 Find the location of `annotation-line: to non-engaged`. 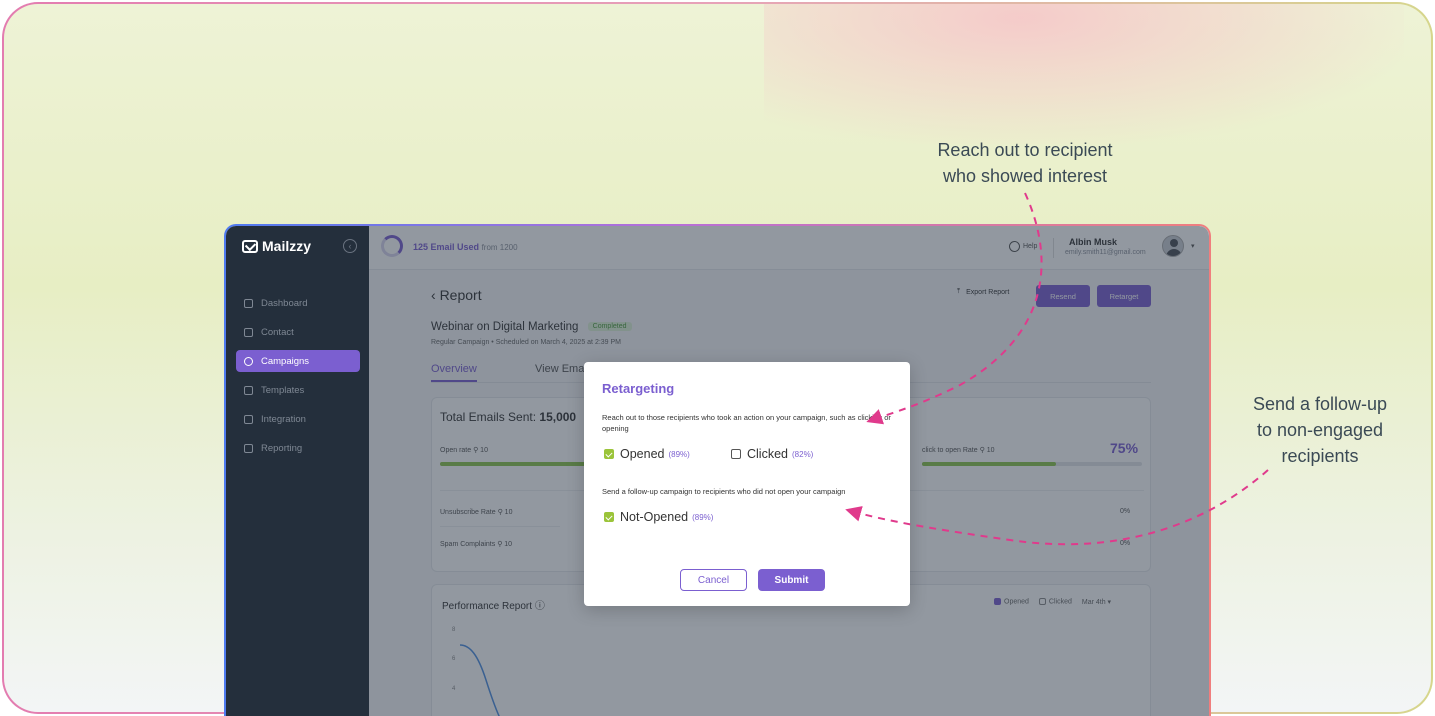

annotation-line: to non-engaged is located at coordinates (1320, 430).